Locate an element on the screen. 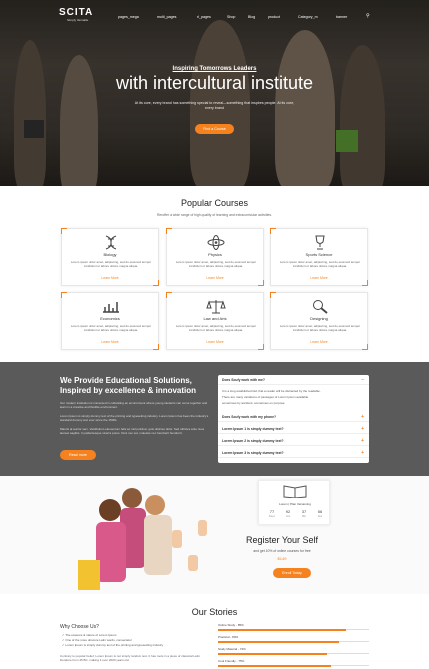  register-offer: and get 10% of online courses for free is located at coordinates (282, 551).